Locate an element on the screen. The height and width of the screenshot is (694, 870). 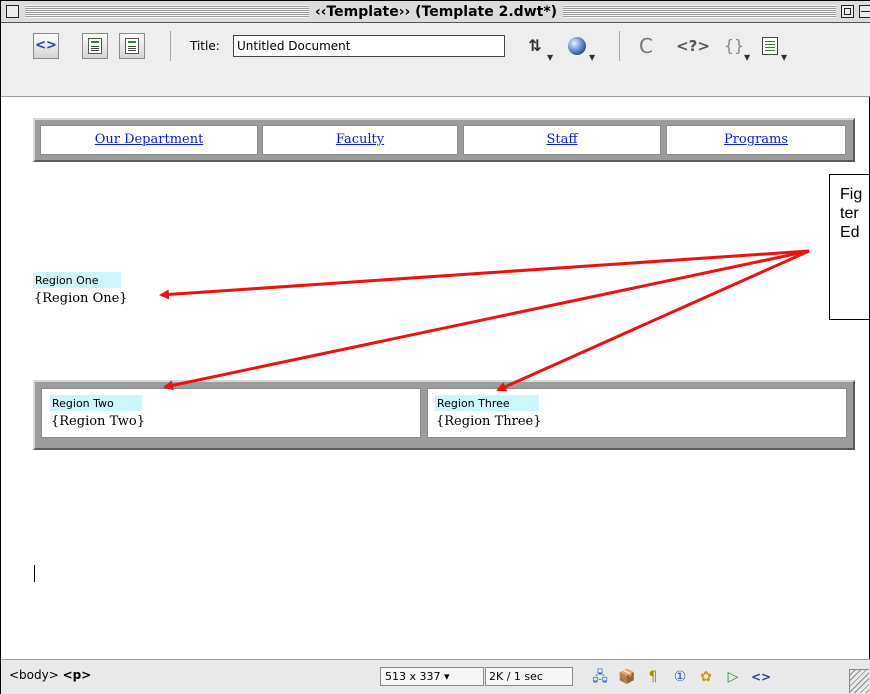
region-three-tag: Region Three is located at coordinates (487, 403).